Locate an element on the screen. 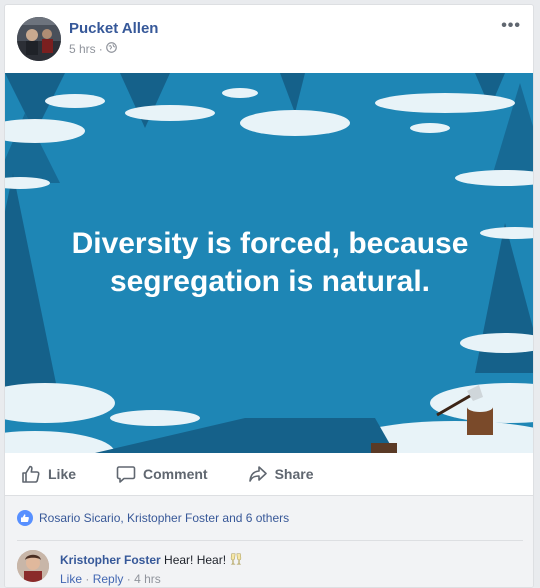 The image size is (540, 588). comment-reply-link: Reply is located at coordinates (108, 579).